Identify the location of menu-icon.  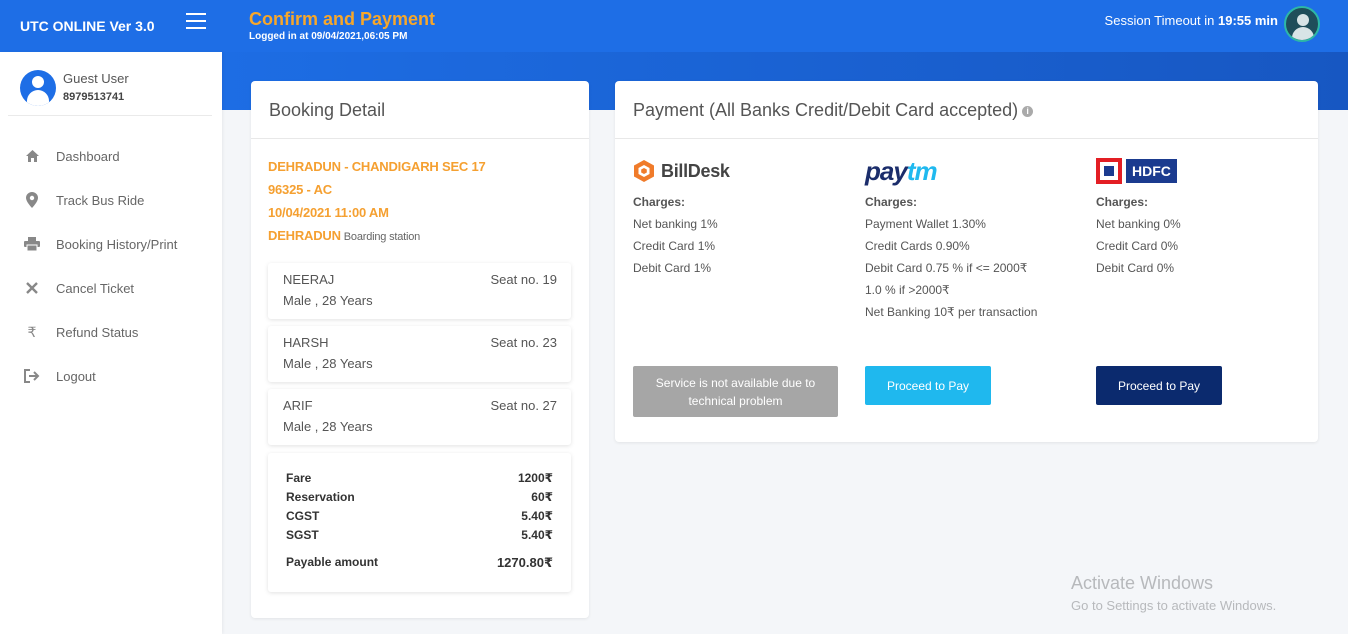
(196, 21).